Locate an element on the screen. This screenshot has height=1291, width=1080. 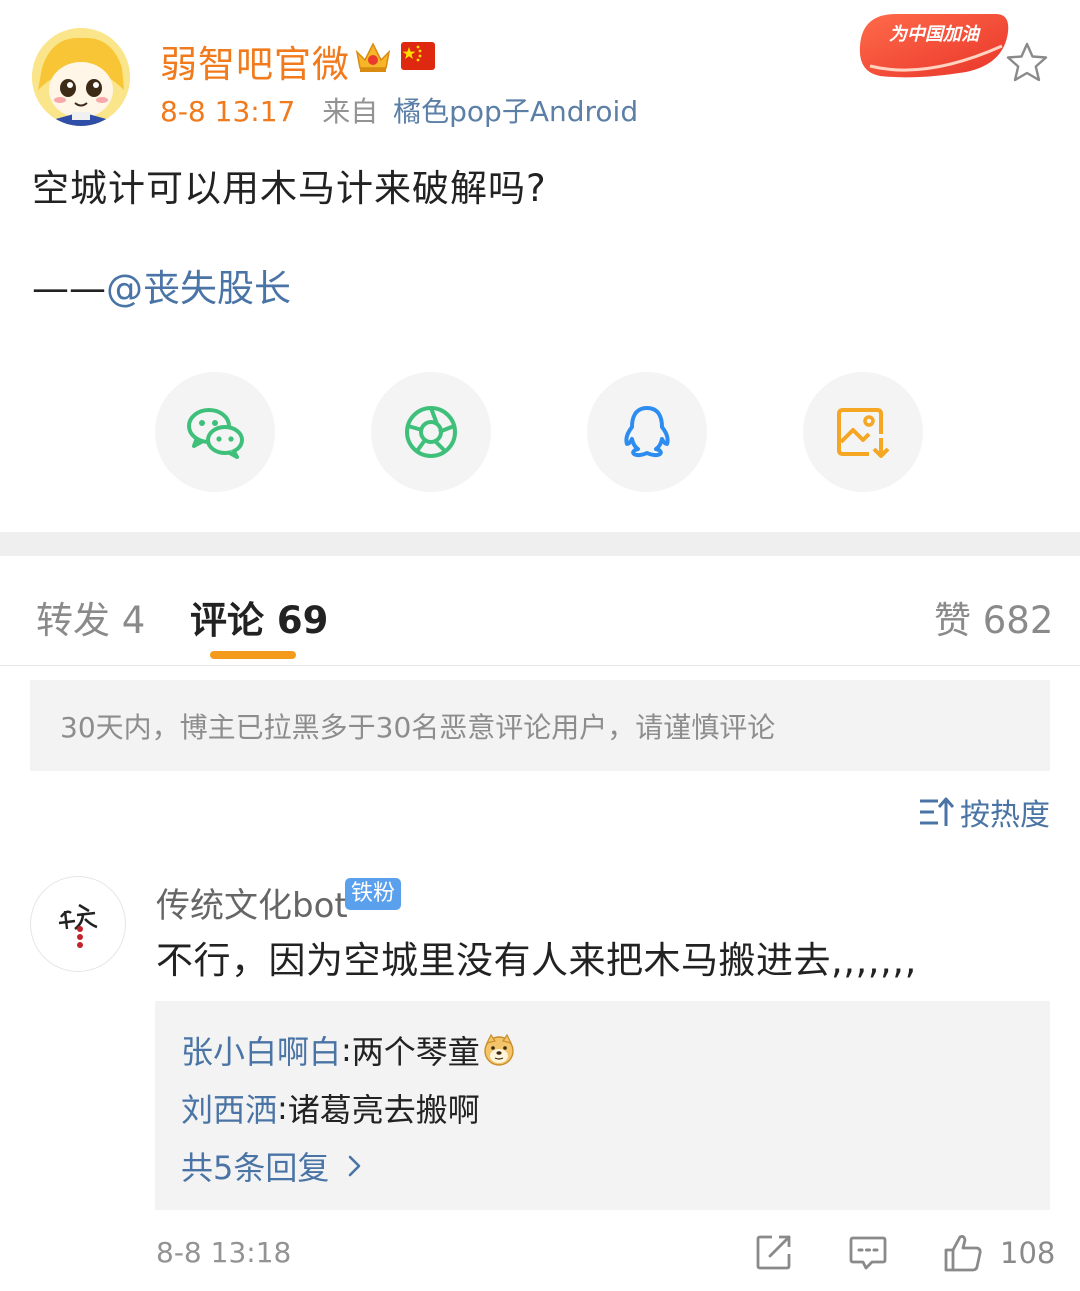
post-signature: ——@丧失股长 is located at coordinates (161, 285).